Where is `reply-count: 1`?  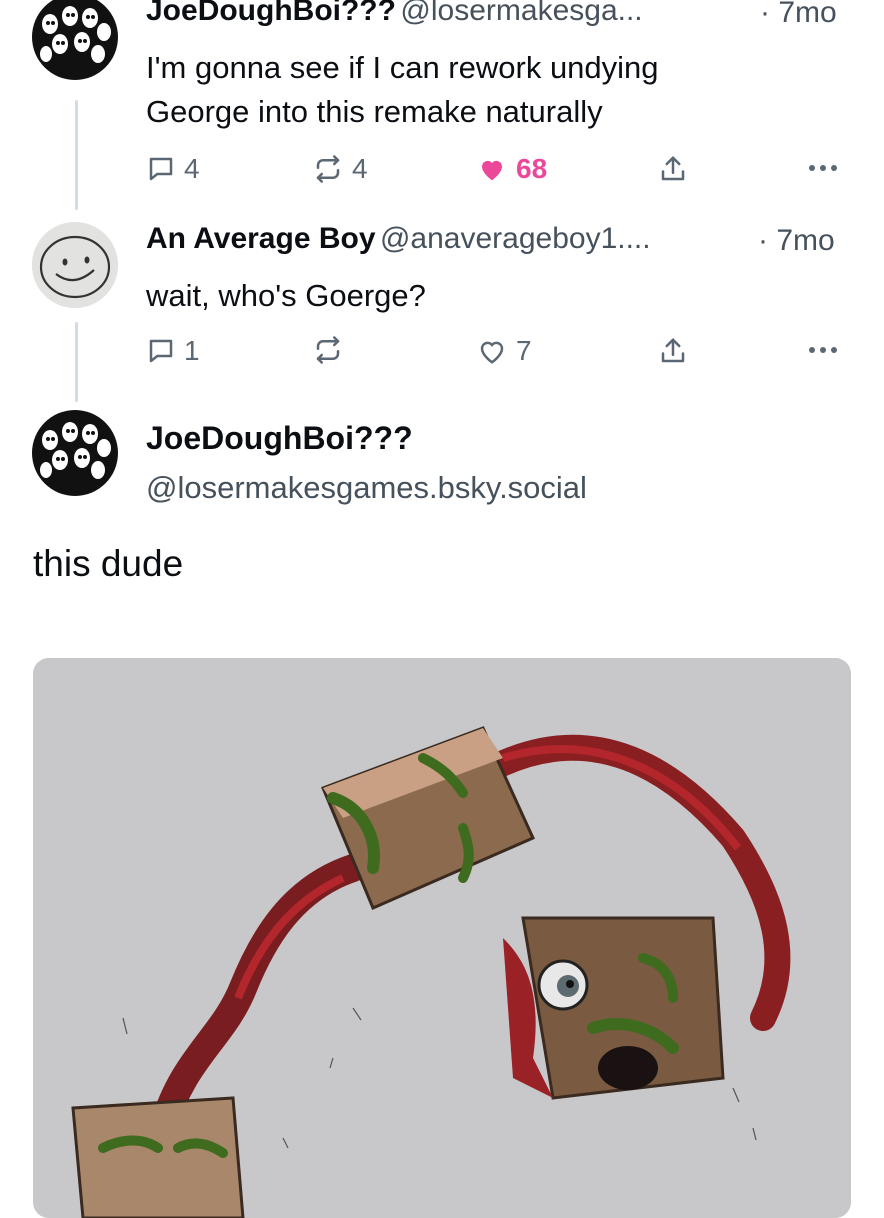 reply-count: 1 is located at coordinates (192, 350).